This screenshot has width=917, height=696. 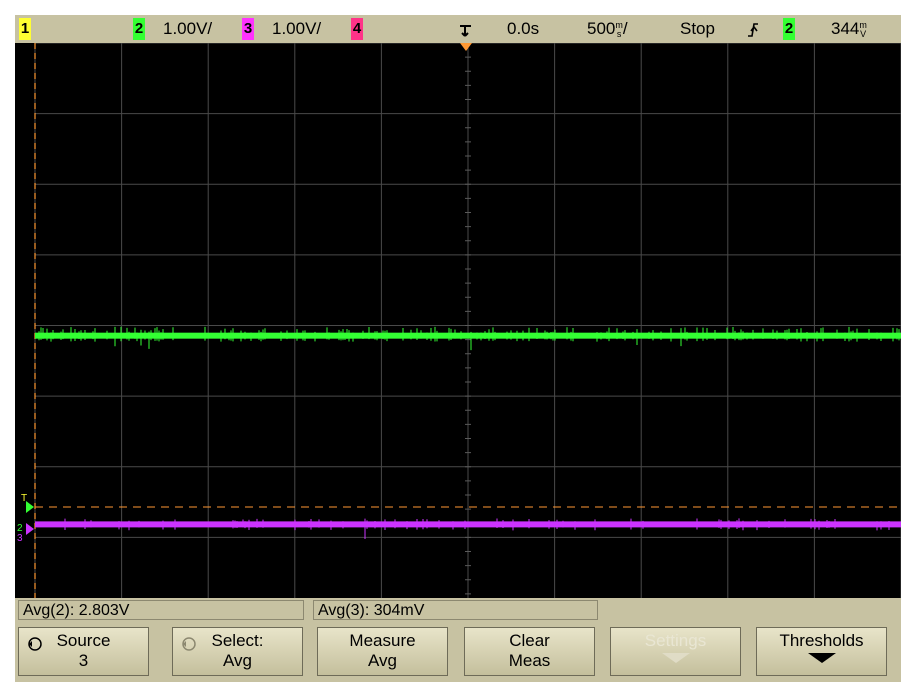 What do you see at coordinates (20, 538) in the screenshot?
I see `channel-3-ground-marker: 3` at bounding box center [20, 538].